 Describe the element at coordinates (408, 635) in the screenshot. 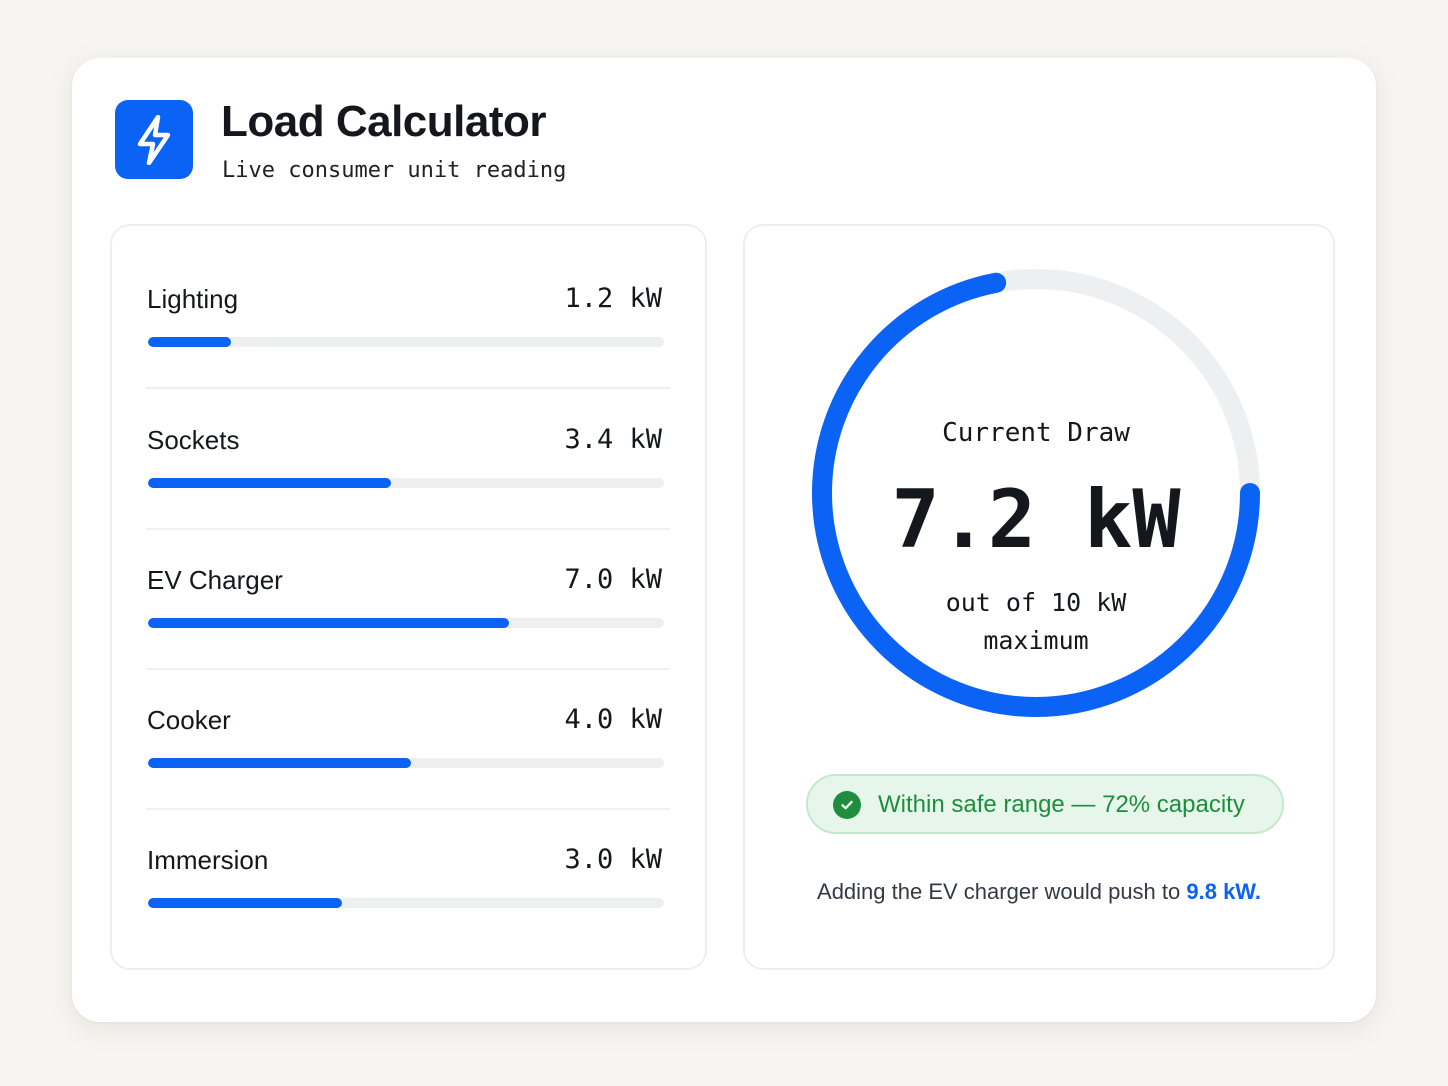

I see `load-row-ev-charger: EV Charger 7.0 kW` at that location.